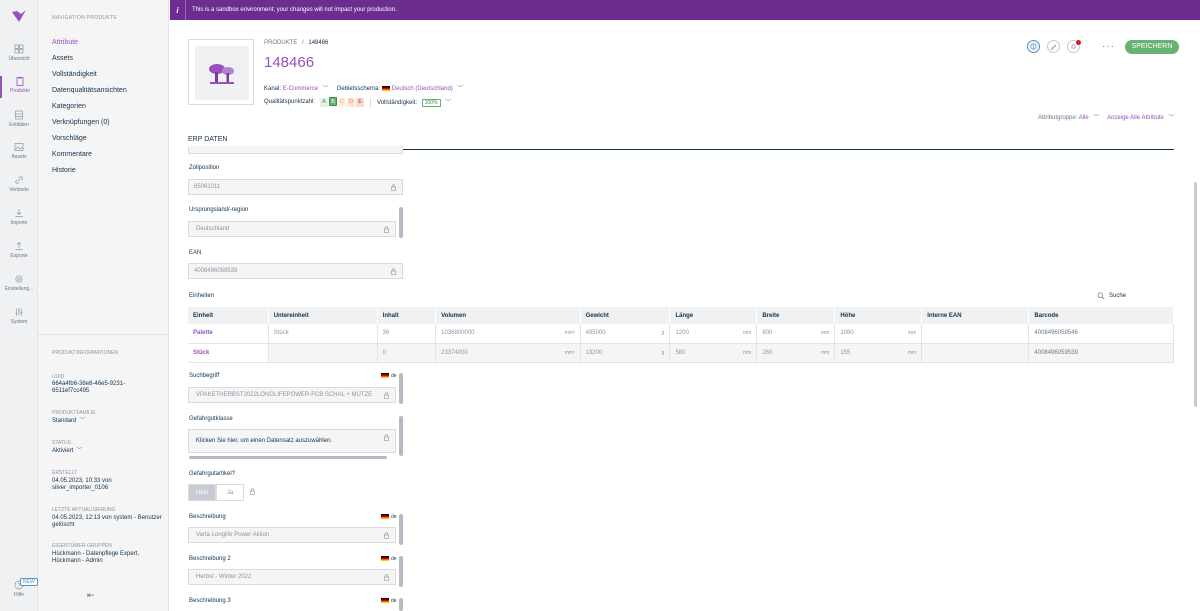 The height and width of the screenshot is (611, 1200). I want to click on beschreibung2-input: Herbst - Winter 2022, so click(292, 577).